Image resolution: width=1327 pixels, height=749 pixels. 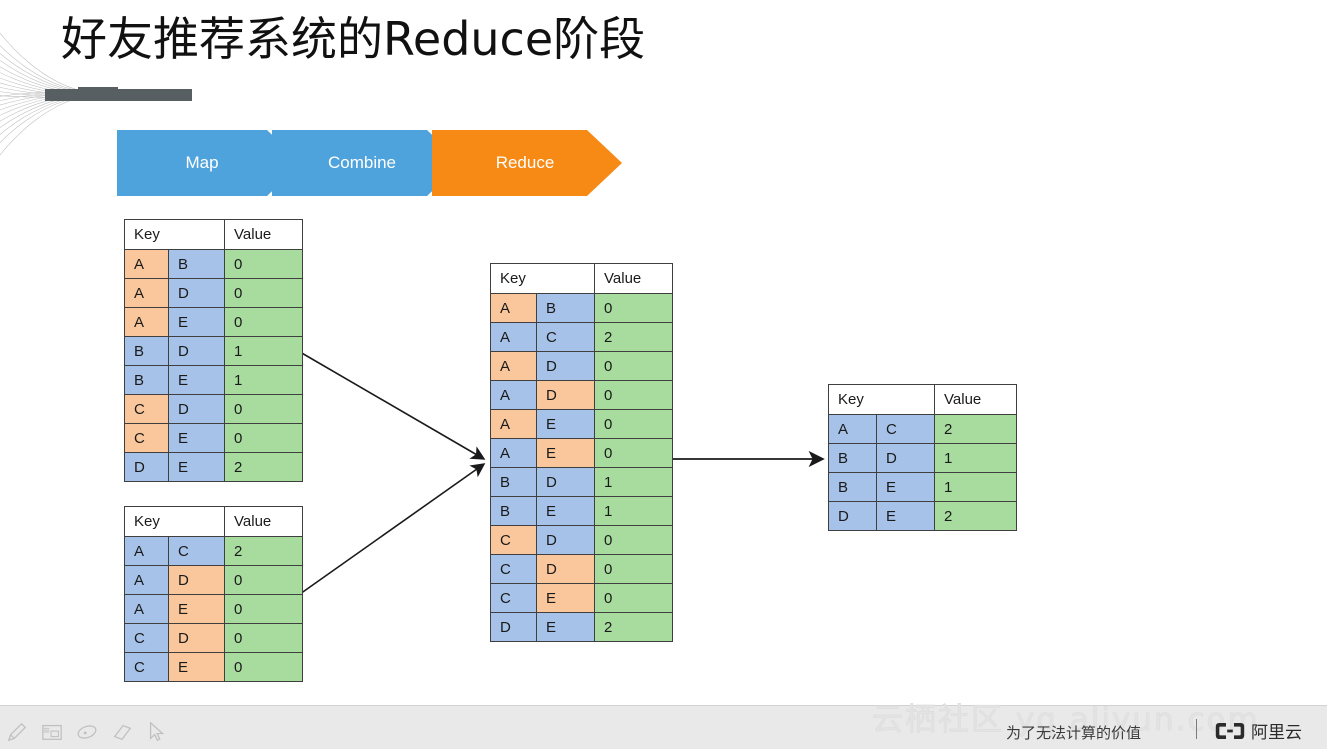 I want to click on page-title: 好友推荐系统的Reduce阶段, so click(x=353, y=39).